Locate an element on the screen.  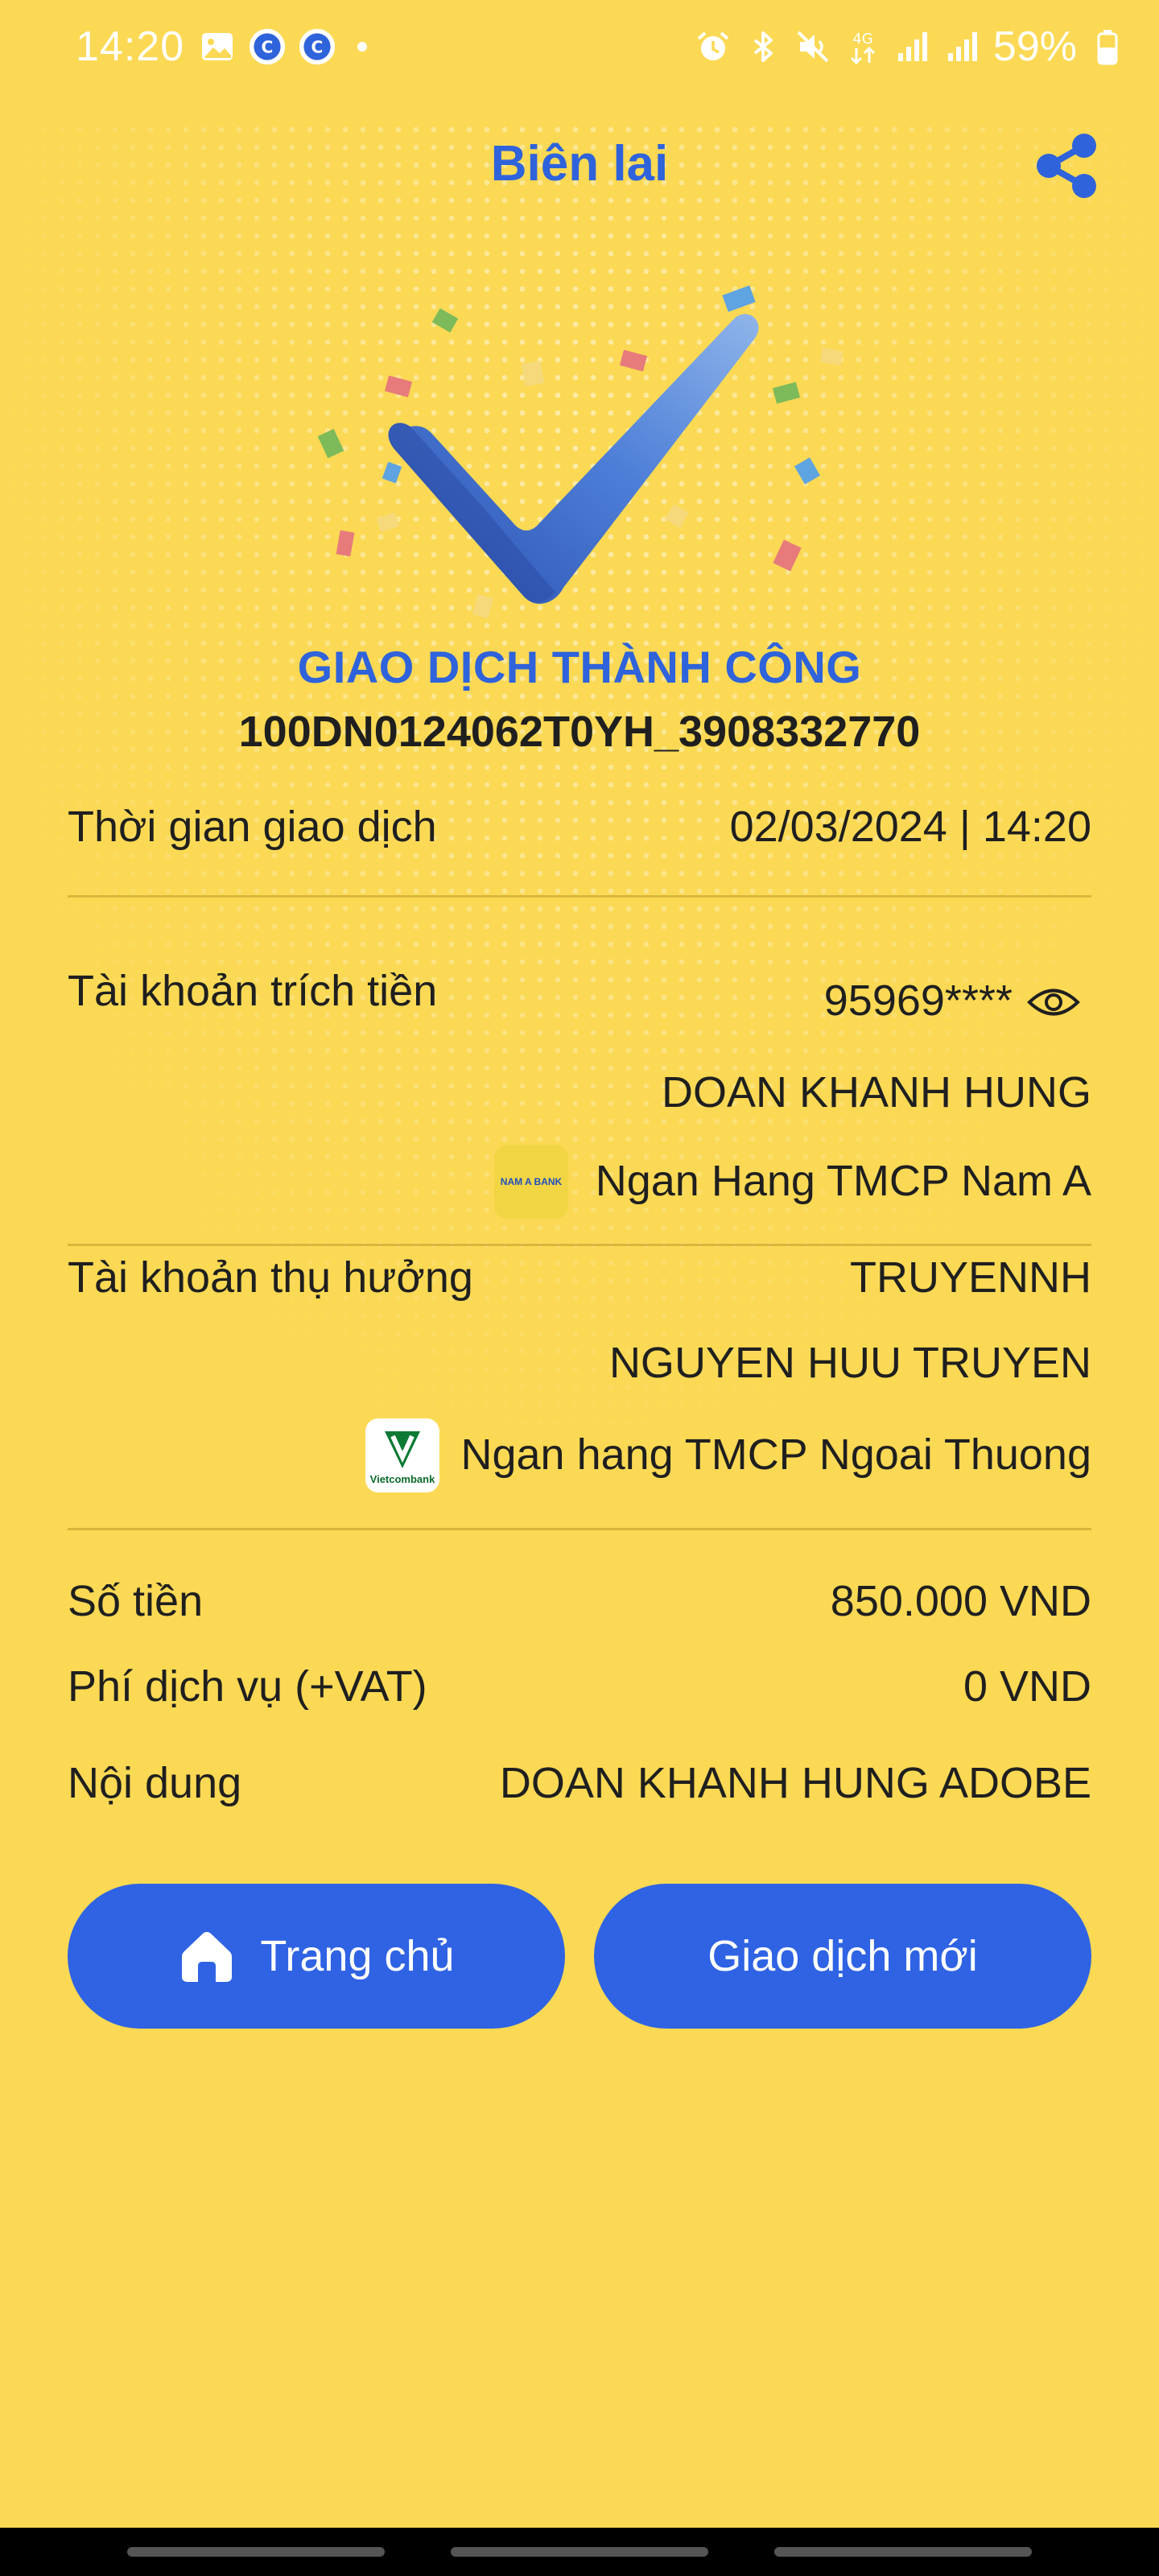
amount-value: 850.000 VND is located at coordinates (961, 1601).